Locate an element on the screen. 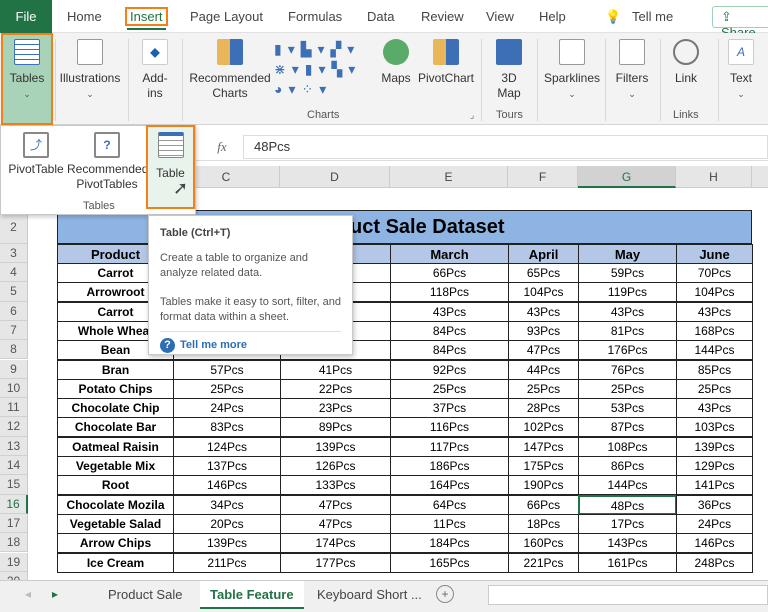  sales-cell: 108Pcs is located at coordinates (627, 446).